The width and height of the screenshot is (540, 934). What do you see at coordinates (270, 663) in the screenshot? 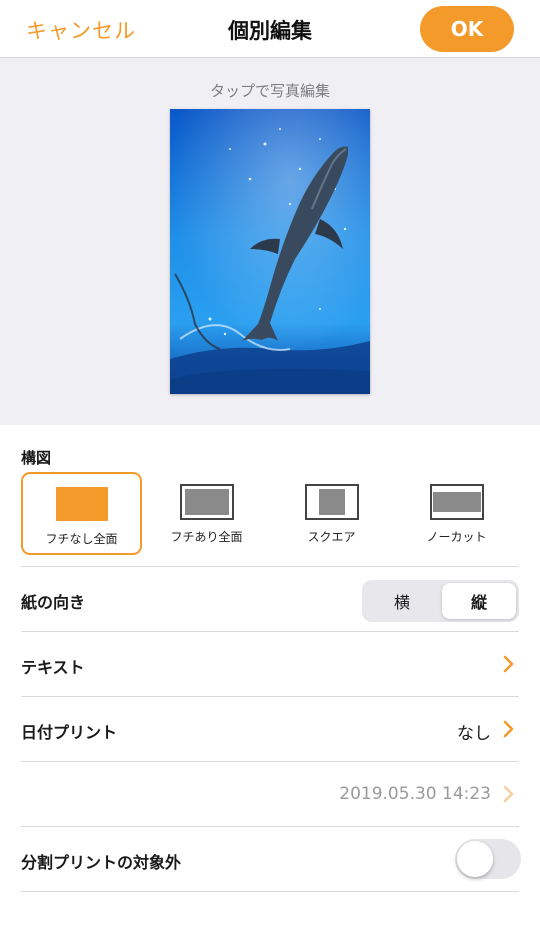
I see `text-row: テキスト` at bounding box center [270, 663].